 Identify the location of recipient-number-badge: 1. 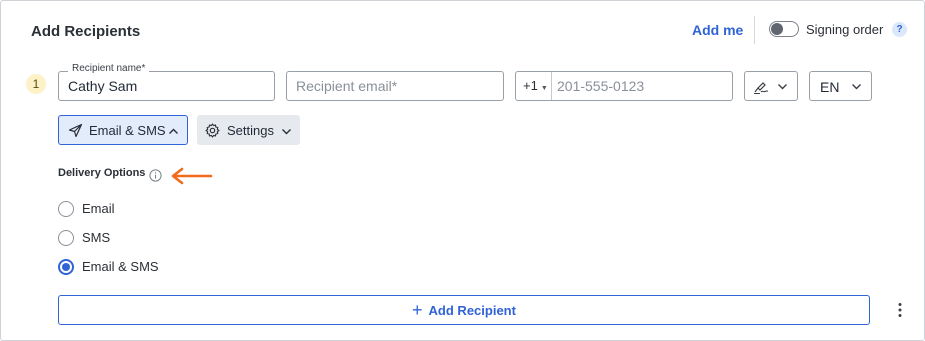
(36, 84).